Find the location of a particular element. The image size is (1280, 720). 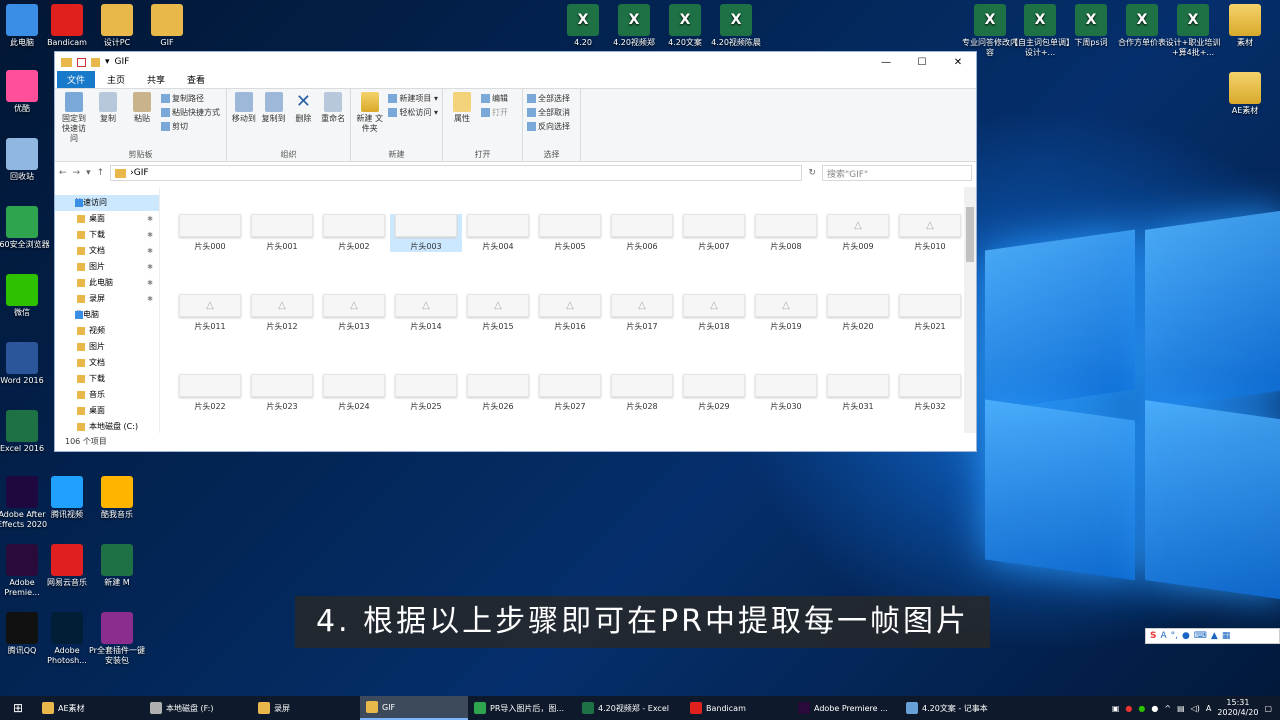

file-thumbnail: 片头026 is located at coordinates (498, 393).